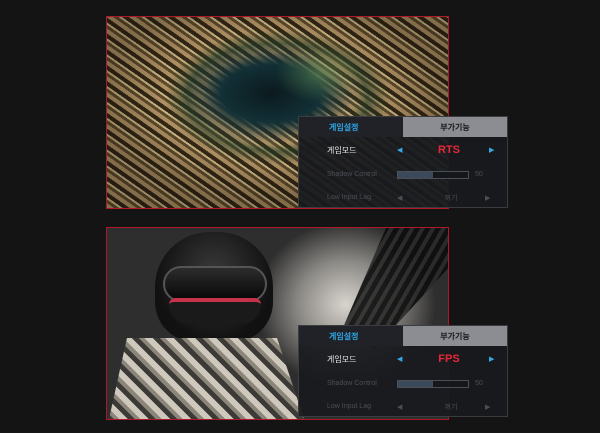 This screenshot has height=433, width=600. I want to click on game-mode-row: 게임모드 ◀ FPS ▶, so click(403, 359).